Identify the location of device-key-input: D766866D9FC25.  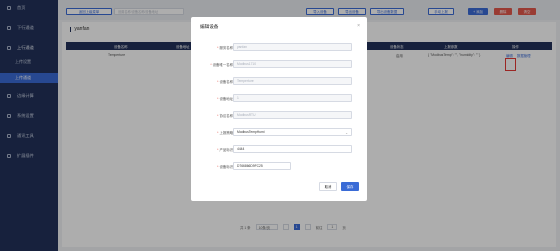
(262, 166).